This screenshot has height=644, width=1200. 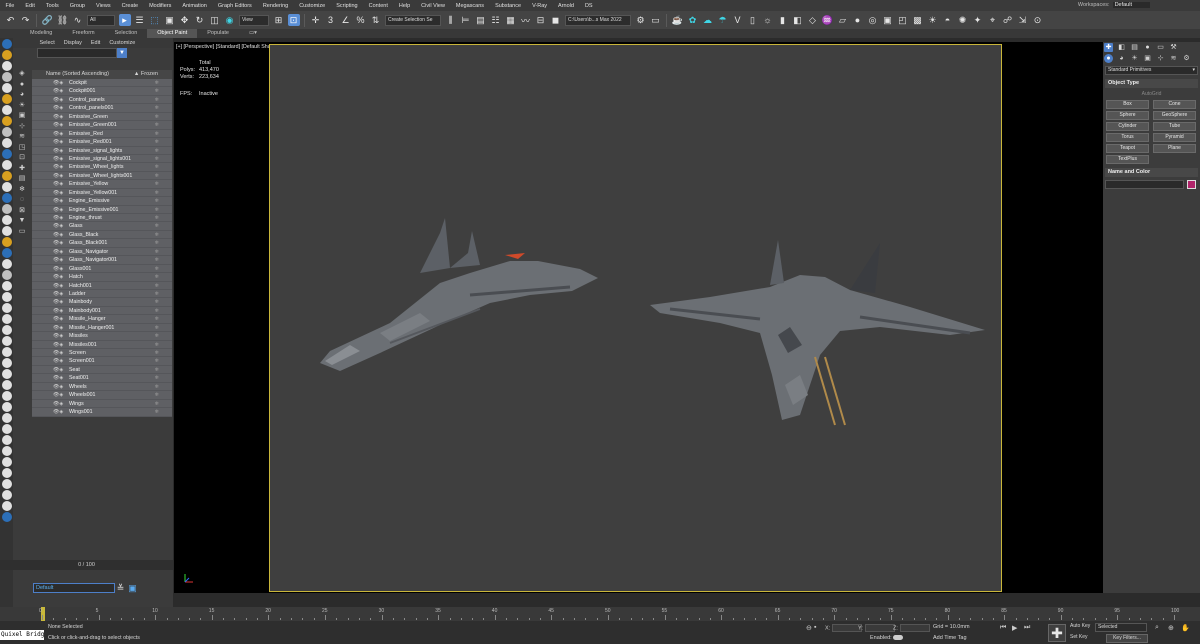 What do you see at coordinates (828, 20) in the screenshot?
I see `vray-fur-icon: ♒` at bounding box center [828, 20].